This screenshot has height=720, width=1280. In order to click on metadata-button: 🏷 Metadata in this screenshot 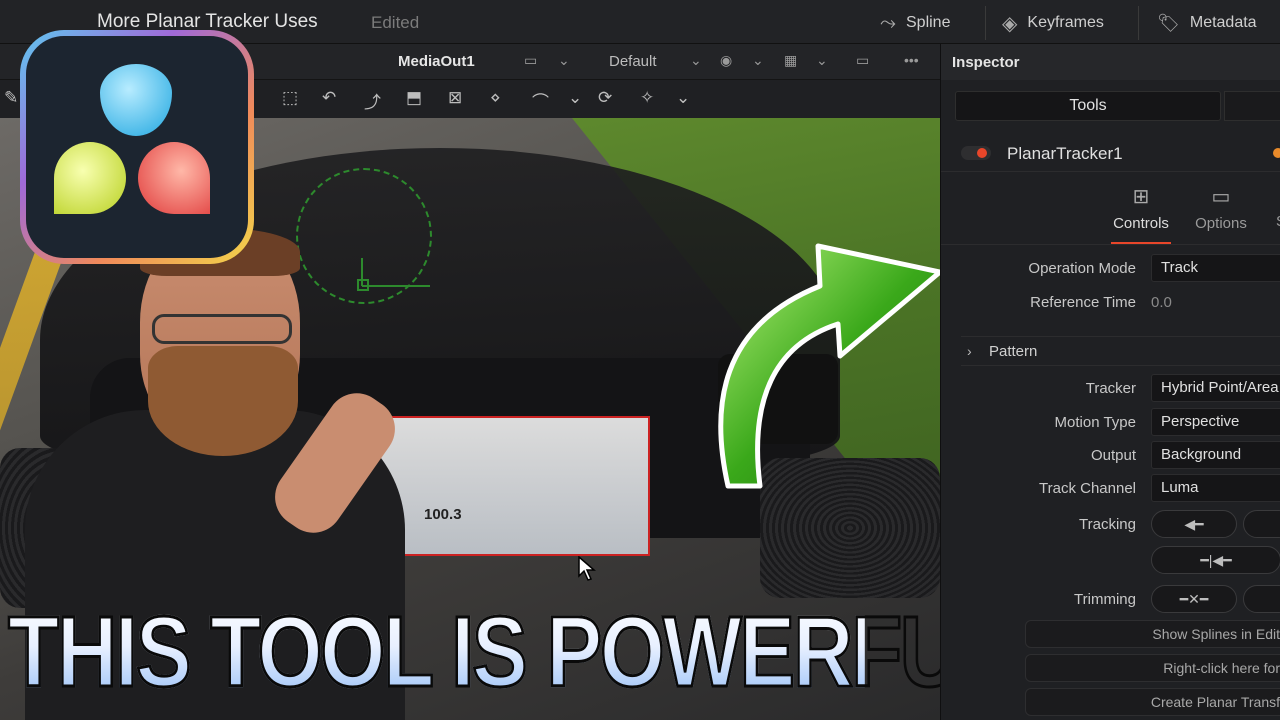, I will do `click(1207, 23)`.